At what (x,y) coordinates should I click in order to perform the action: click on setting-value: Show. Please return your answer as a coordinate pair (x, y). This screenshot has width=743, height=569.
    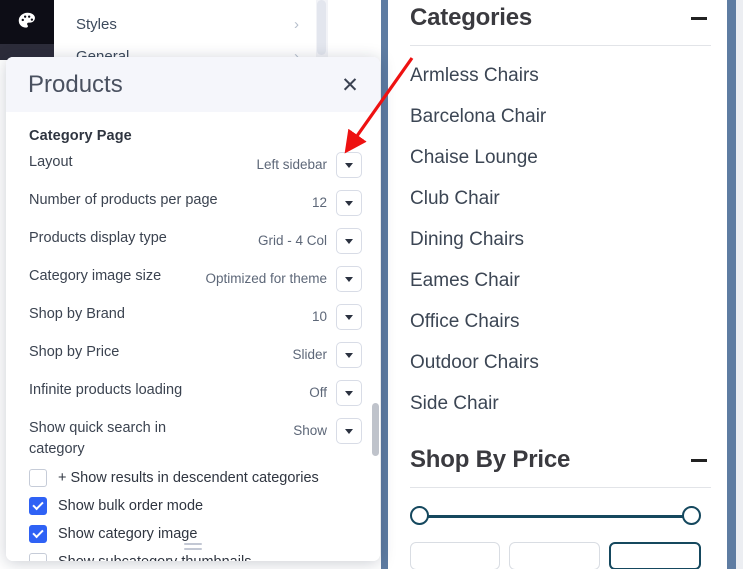
    Looking at the image, I should click on (310, 430).